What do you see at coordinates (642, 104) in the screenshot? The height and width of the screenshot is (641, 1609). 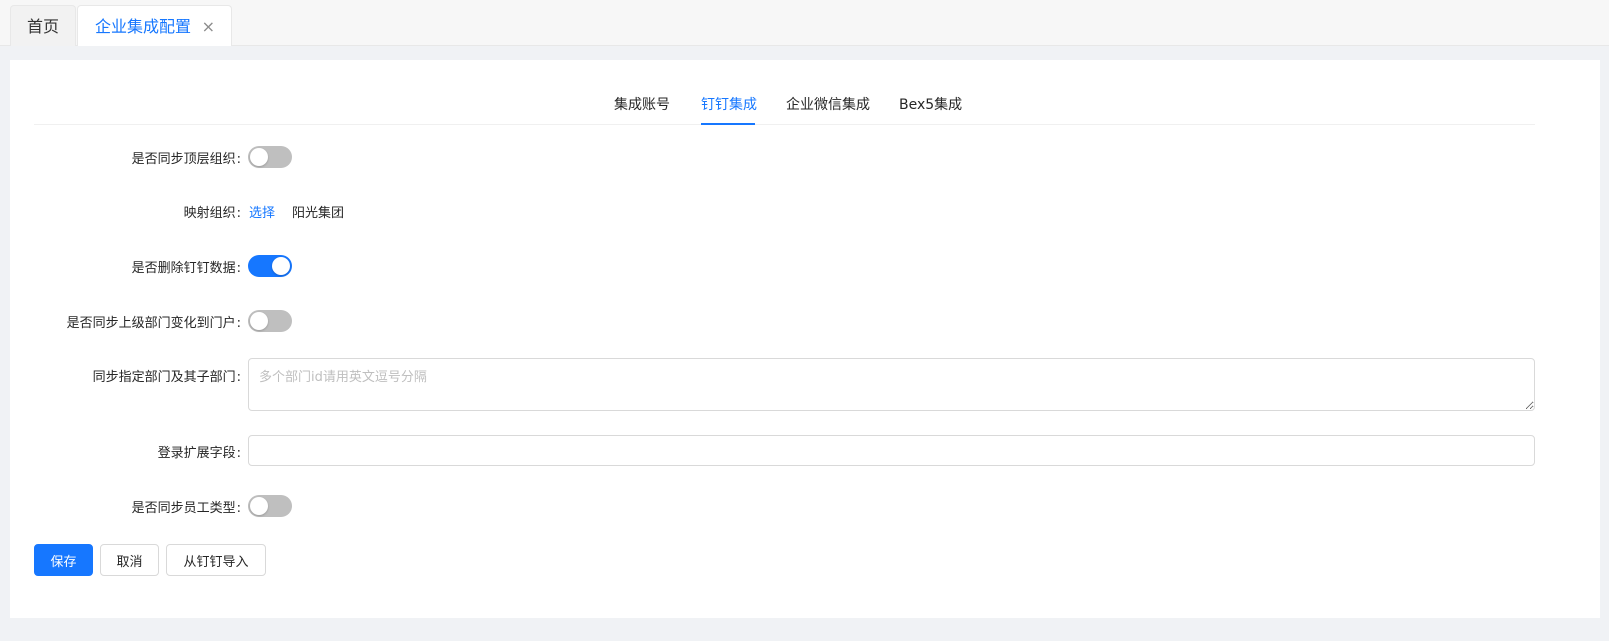 I see `subtab-integration-account: 集成账号` at bounding box center [642, 104].